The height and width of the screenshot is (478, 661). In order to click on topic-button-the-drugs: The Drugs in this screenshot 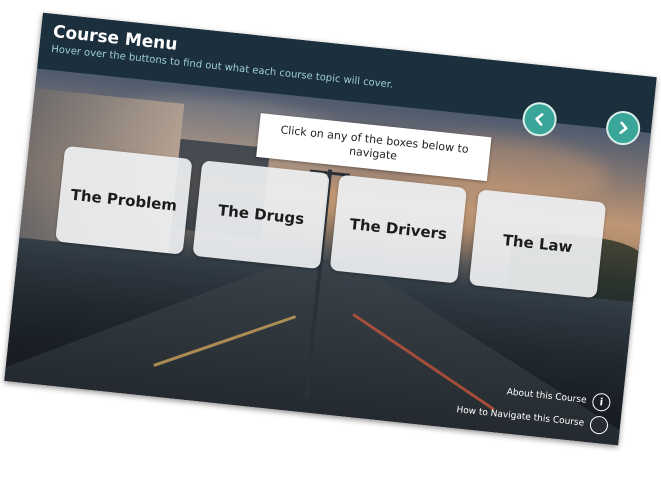, I will do `click(261, 215)`.